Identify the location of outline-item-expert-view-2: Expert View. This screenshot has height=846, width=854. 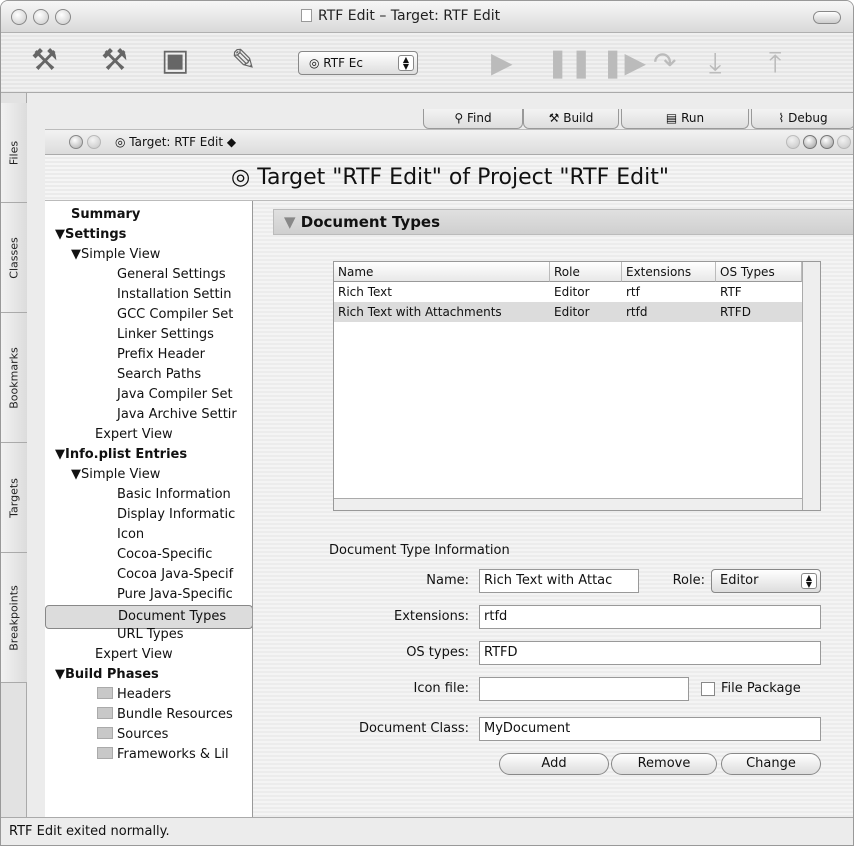
(134, 655).